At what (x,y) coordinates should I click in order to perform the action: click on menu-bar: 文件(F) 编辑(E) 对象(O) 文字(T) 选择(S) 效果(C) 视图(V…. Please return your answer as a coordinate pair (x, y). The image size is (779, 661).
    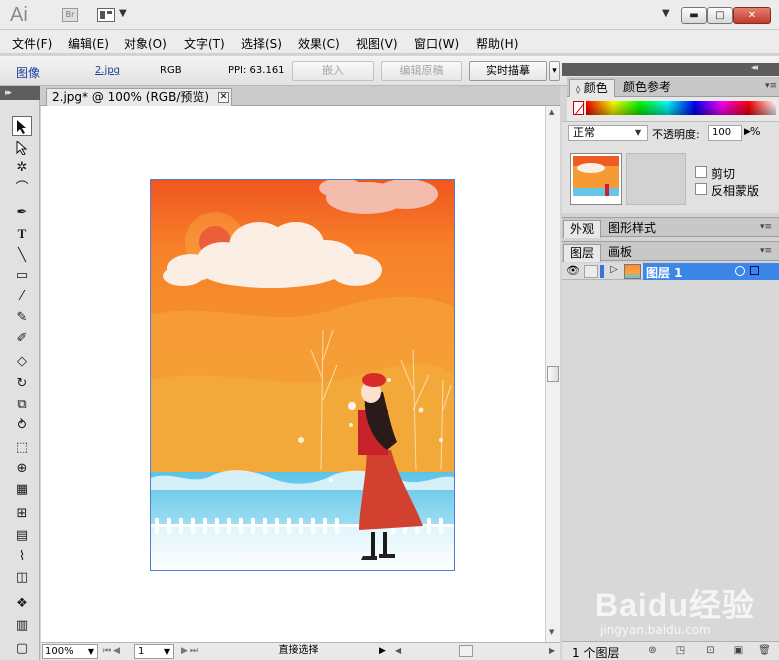
    Looking at the image, I should click on (389, 42).